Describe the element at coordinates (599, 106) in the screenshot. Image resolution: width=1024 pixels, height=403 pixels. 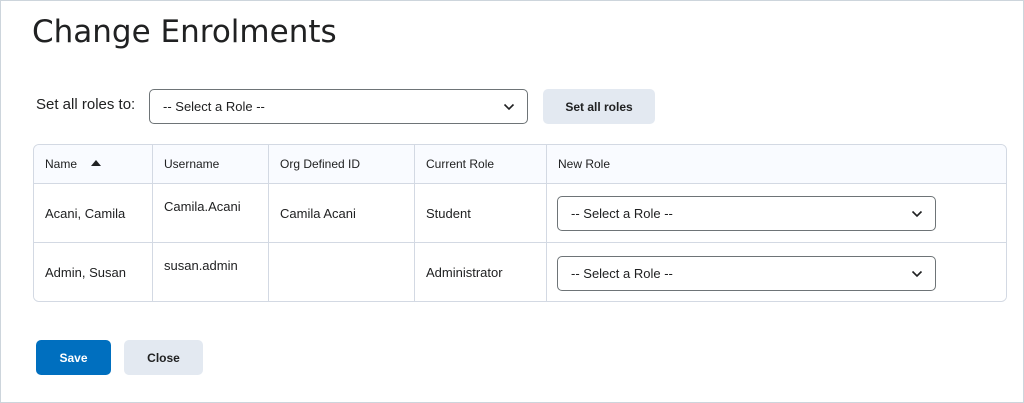
I see `set-all-roles-button: Set all roles` at that location.